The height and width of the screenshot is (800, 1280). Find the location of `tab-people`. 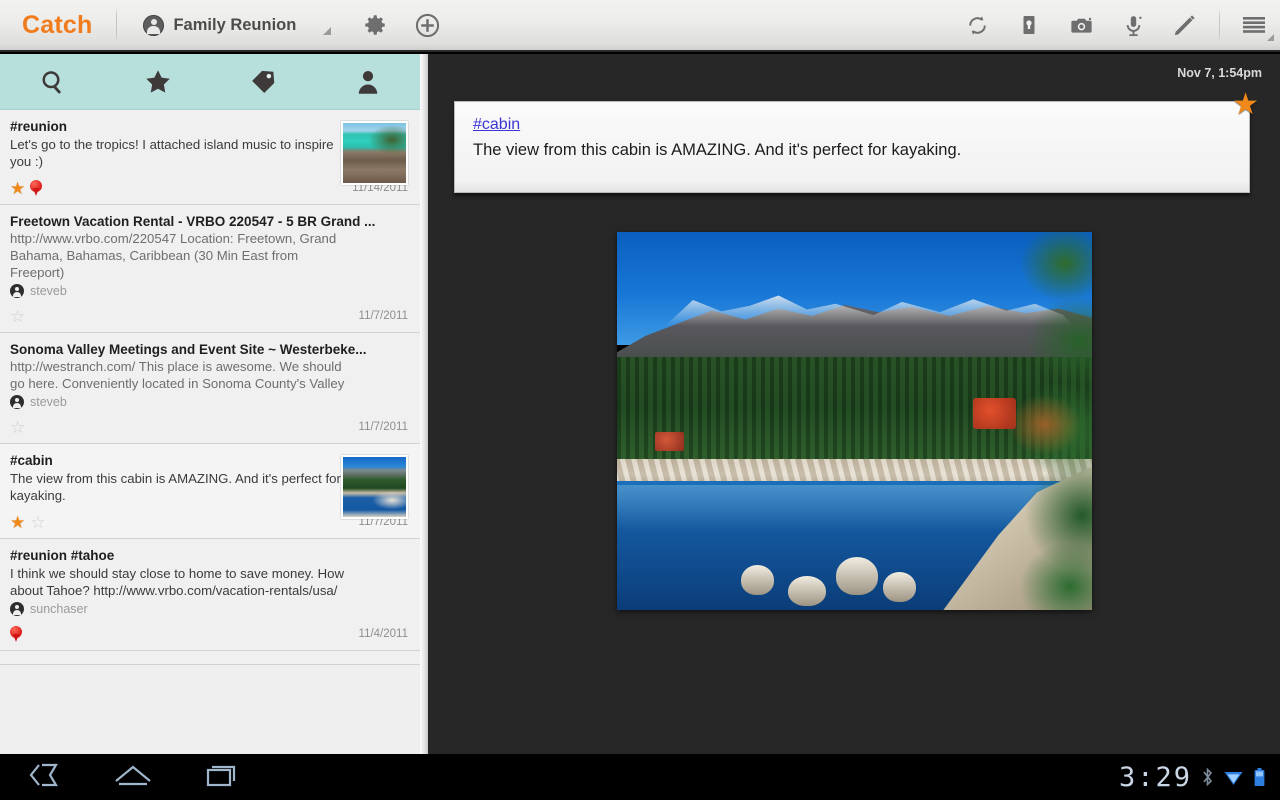

tab-people is located at coordinates (367, 81).